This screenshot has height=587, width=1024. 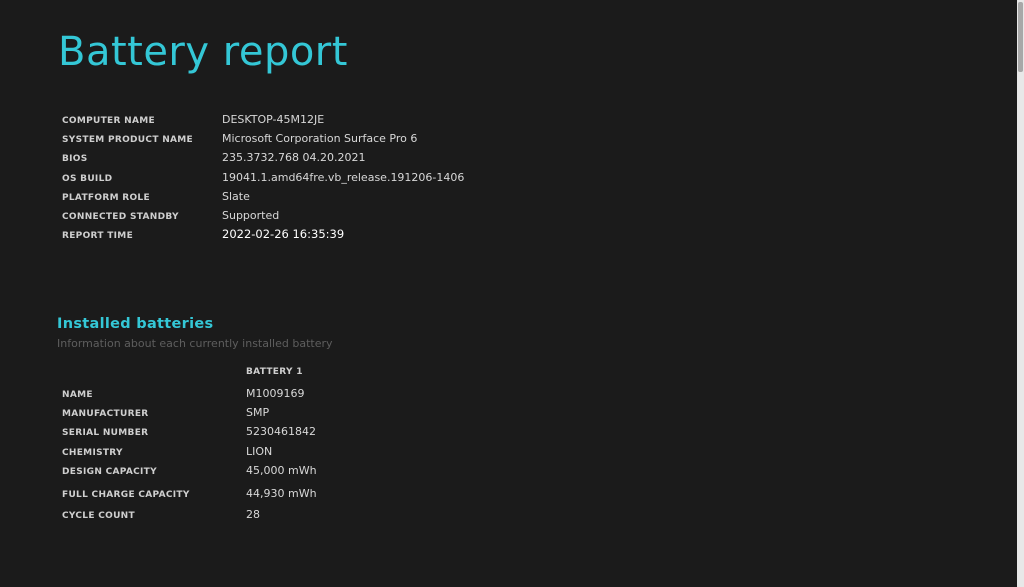 What do you see at coordinates (75, 159) in the screenshot?
I see `info-label: BIOS` at bounding box center [75, 159].